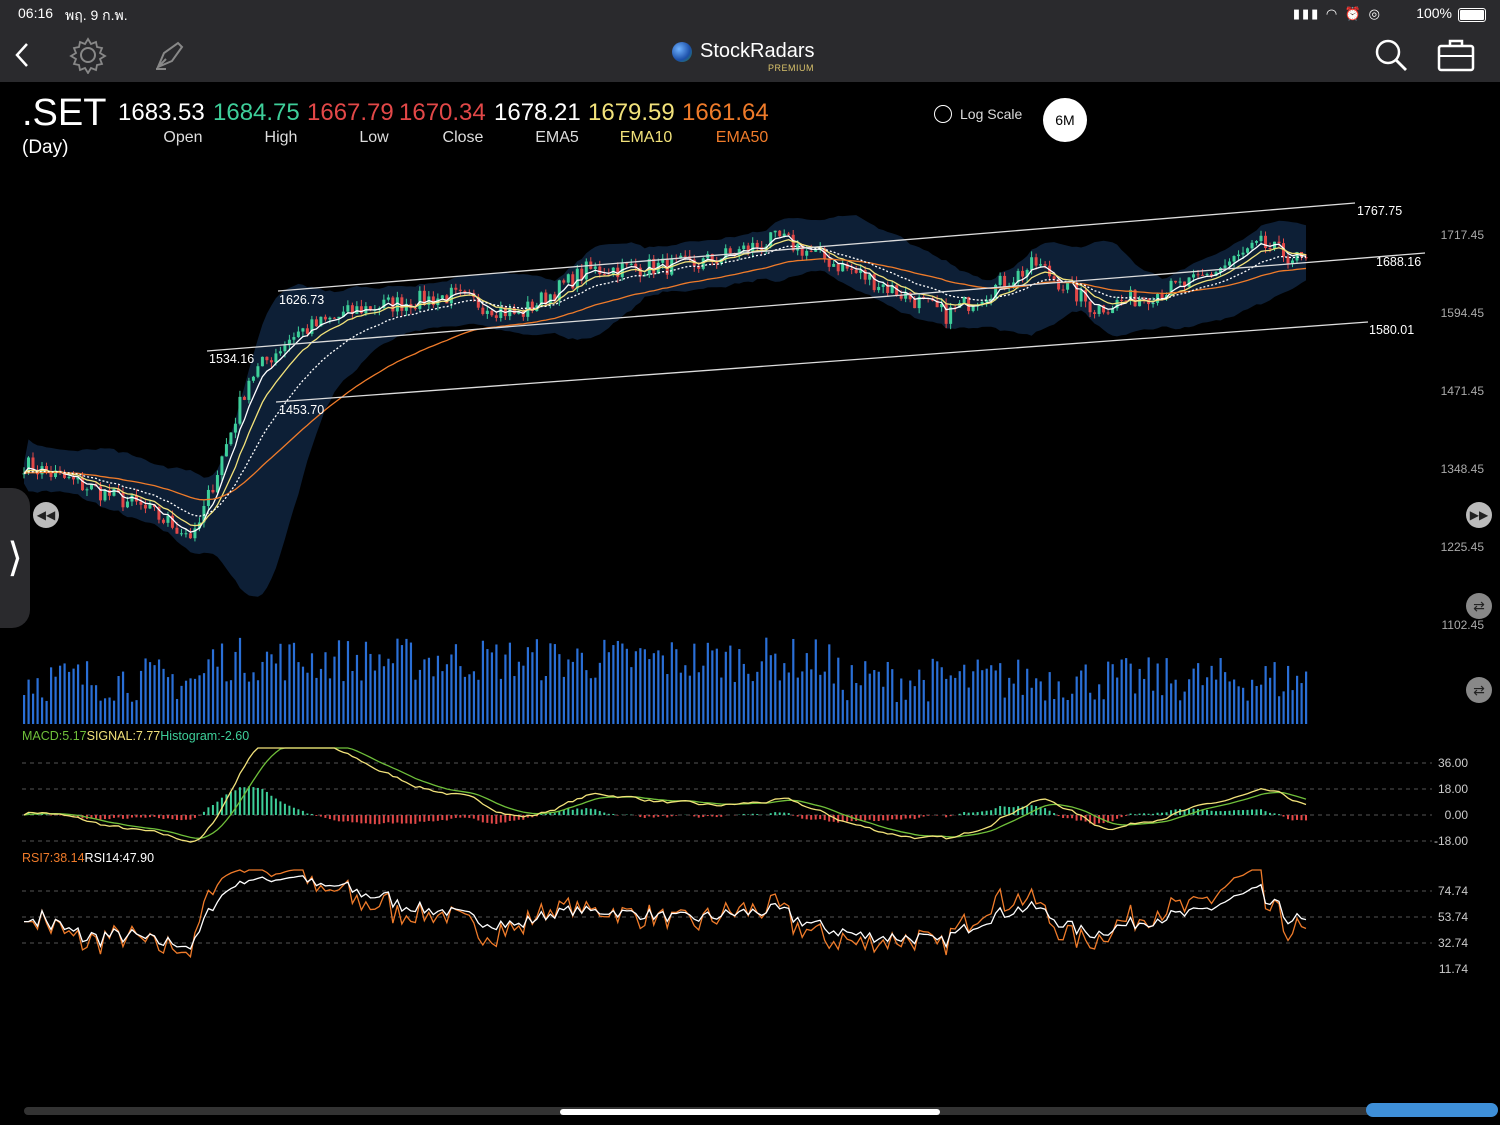 The image size is (1500, 1125). Describe the element at coordinates (1432, 1110) in the screenshot. I see `timeline-scroll-thumb` at that location.